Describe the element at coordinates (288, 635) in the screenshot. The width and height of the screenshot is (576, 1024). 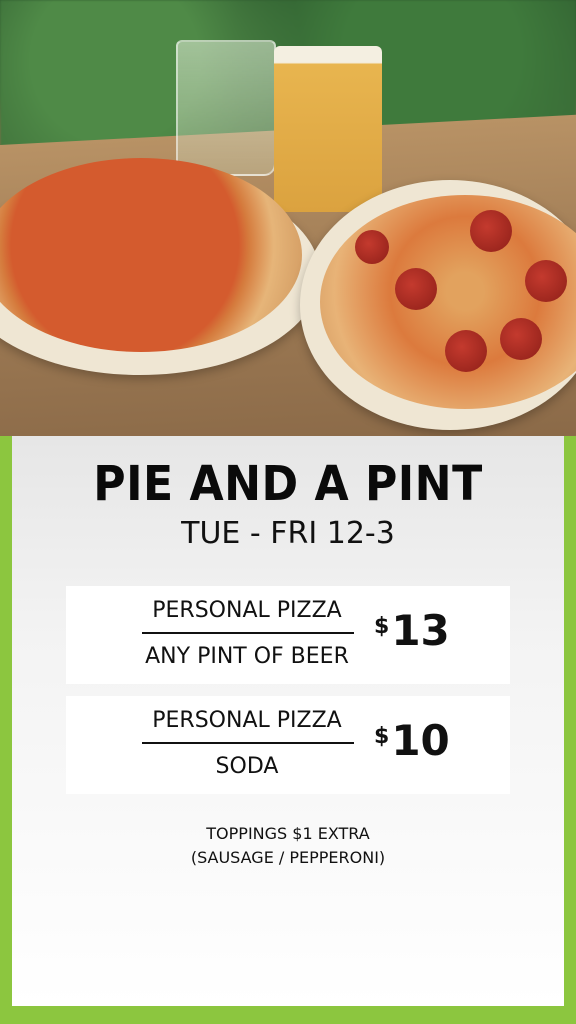
I see `offer-beer: PERSONAL PIZZA ANY PINT OF BEER $13` at that location.